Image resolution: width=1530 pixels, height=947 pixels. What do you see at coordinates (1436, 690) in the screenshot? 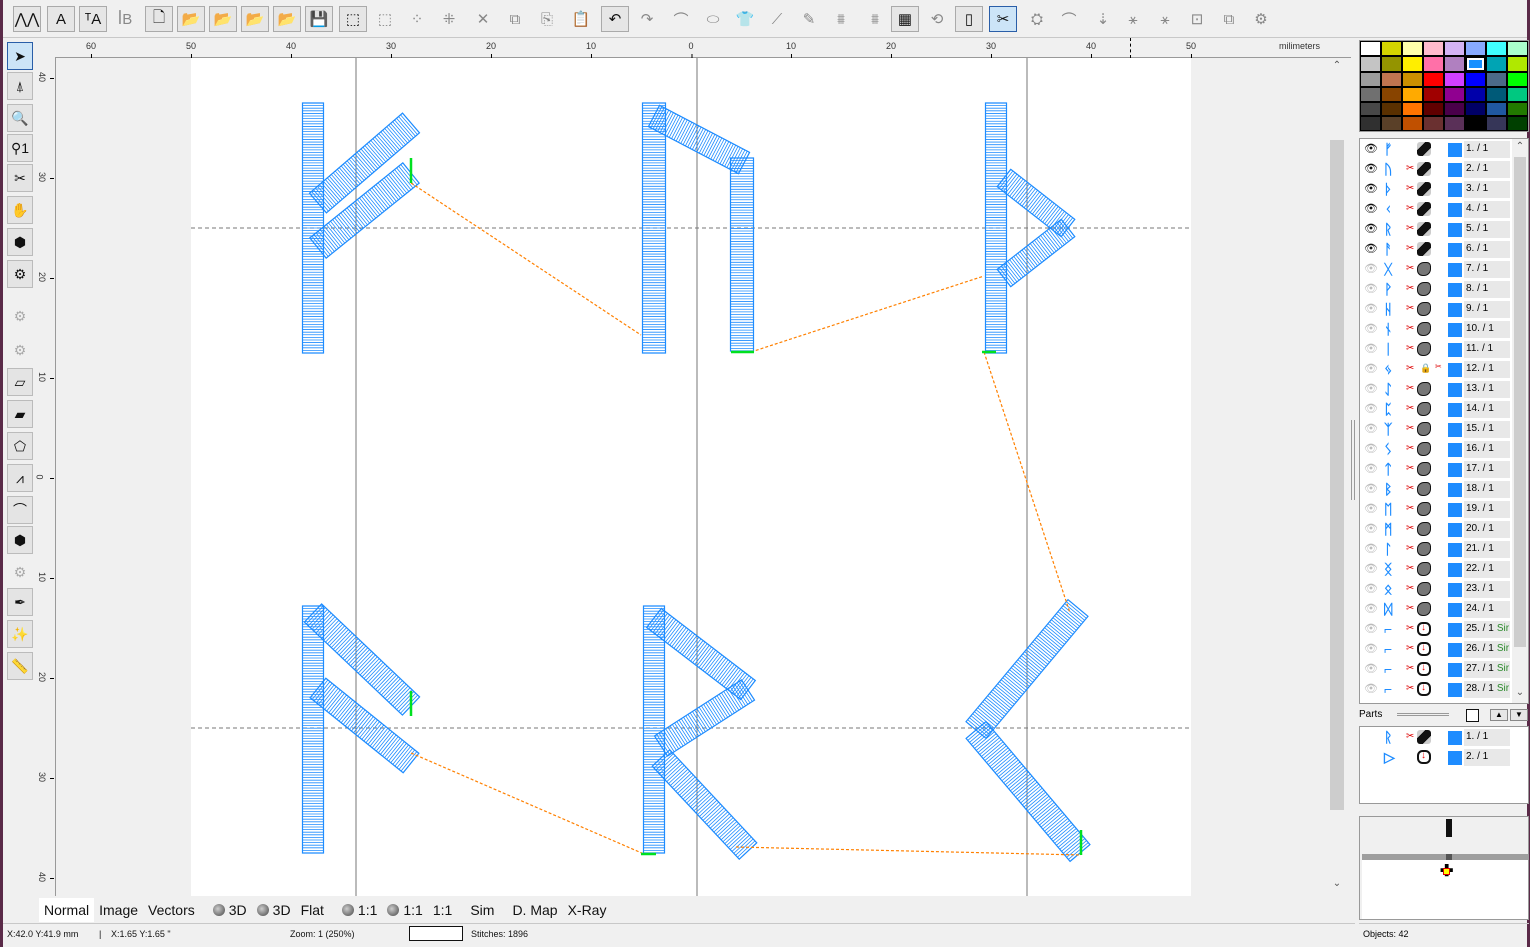
I see `object-row: 👁 ⌐ ✂ 28. / 1Sir` at bounding box center [1436, 690].